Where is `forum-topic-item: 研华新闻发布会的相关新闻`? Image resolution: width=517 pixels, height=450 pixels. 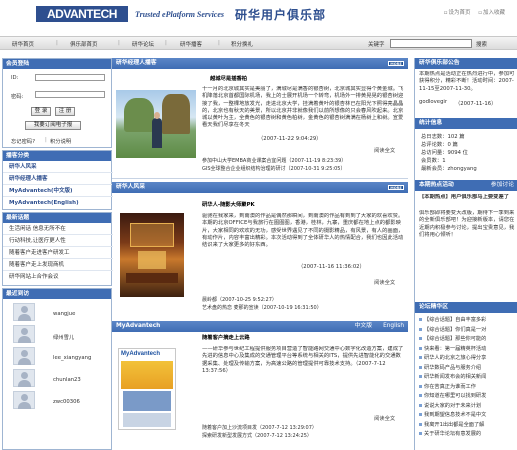
forum-topic-item: 研华新闻发布会的相关新闻 is located at coordinates (467, 378).